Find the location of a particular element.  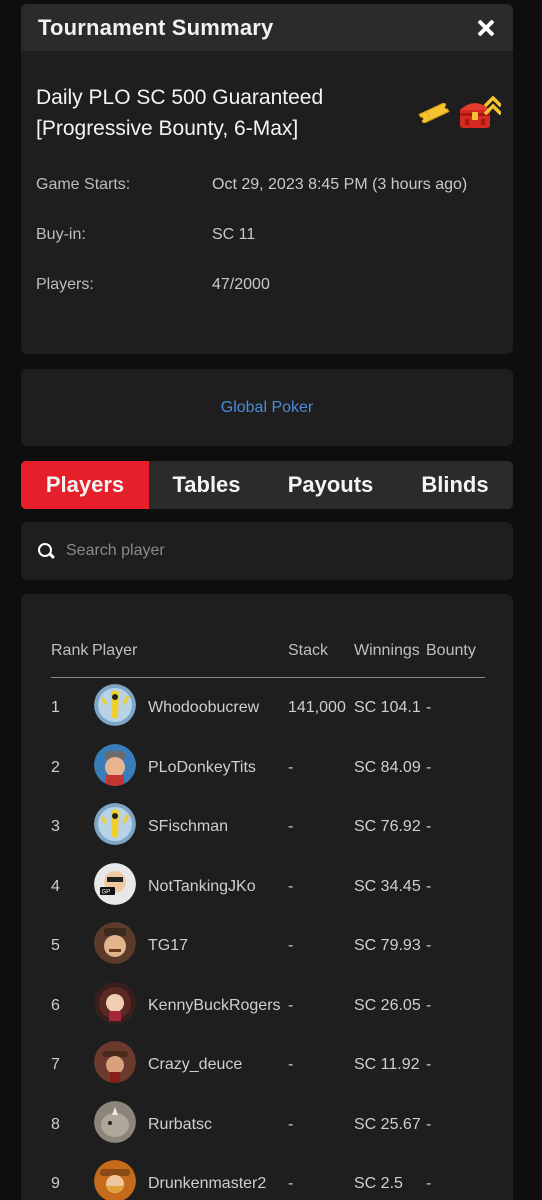

row-rank: 2 is located at coordinates (55, 767).